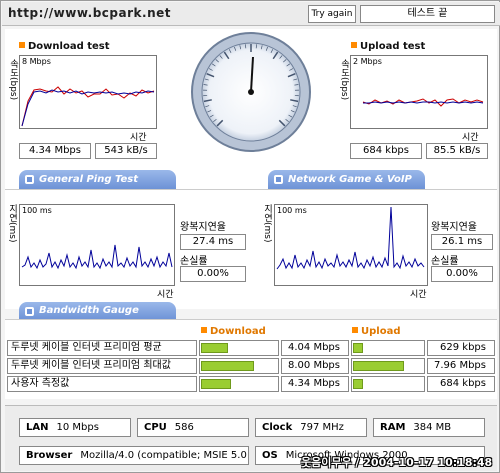 This screenshot has width=500, height=473. What do you see at coordinates (470, 138) in the screenshot?
I see `upload-xlabel: 시간` at bounding box center [470, 138].